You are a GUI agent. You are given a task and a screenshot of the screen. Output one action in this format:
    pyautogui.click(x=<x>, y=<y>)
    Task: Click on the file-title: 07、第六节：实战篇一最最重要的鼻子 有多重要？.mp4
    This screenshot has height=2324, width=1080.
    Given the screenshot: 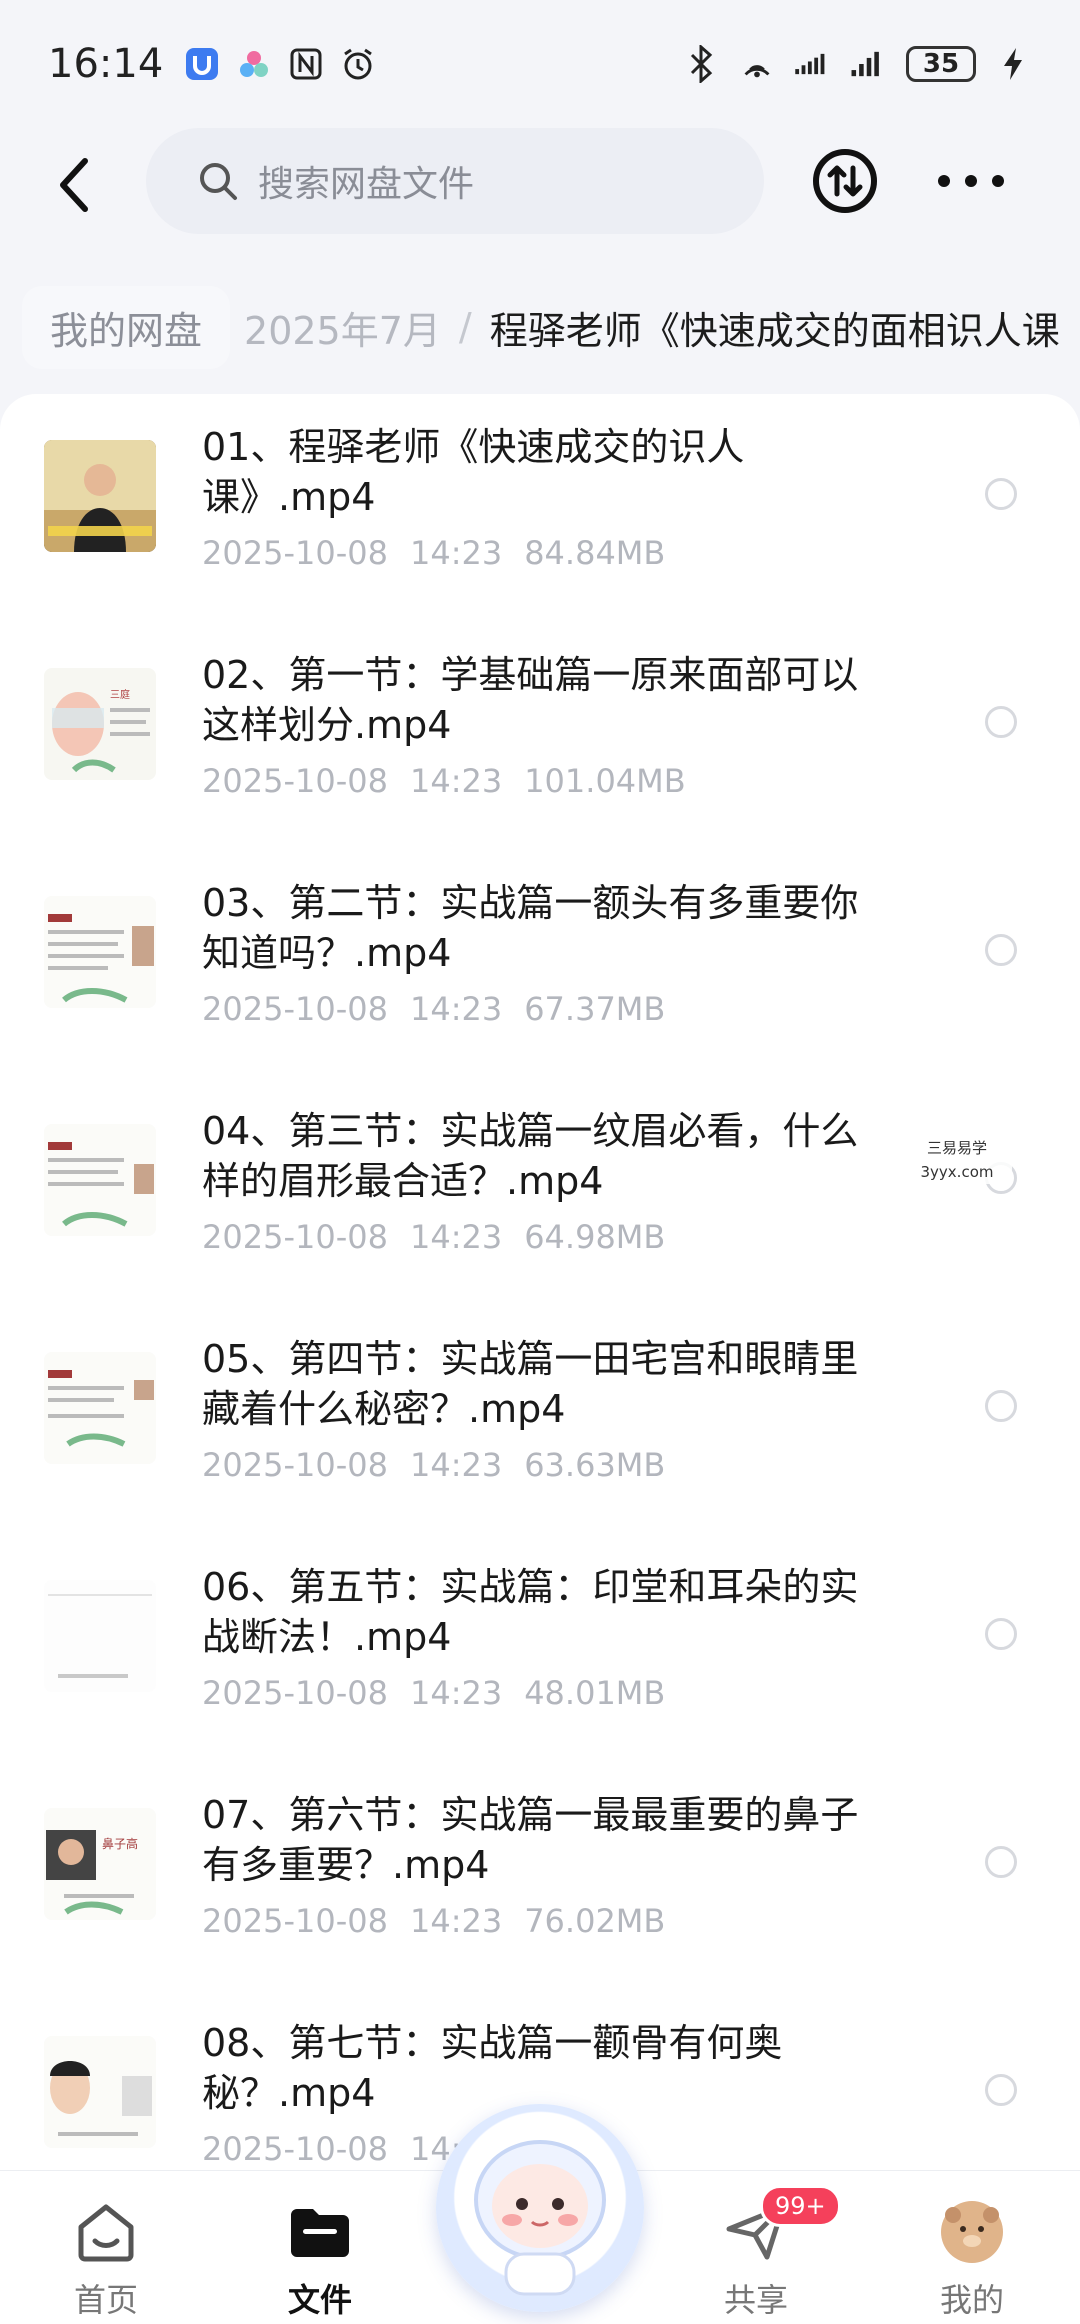 What is the action you would take?
    pyautogui.click(x=562, y=1840)
    